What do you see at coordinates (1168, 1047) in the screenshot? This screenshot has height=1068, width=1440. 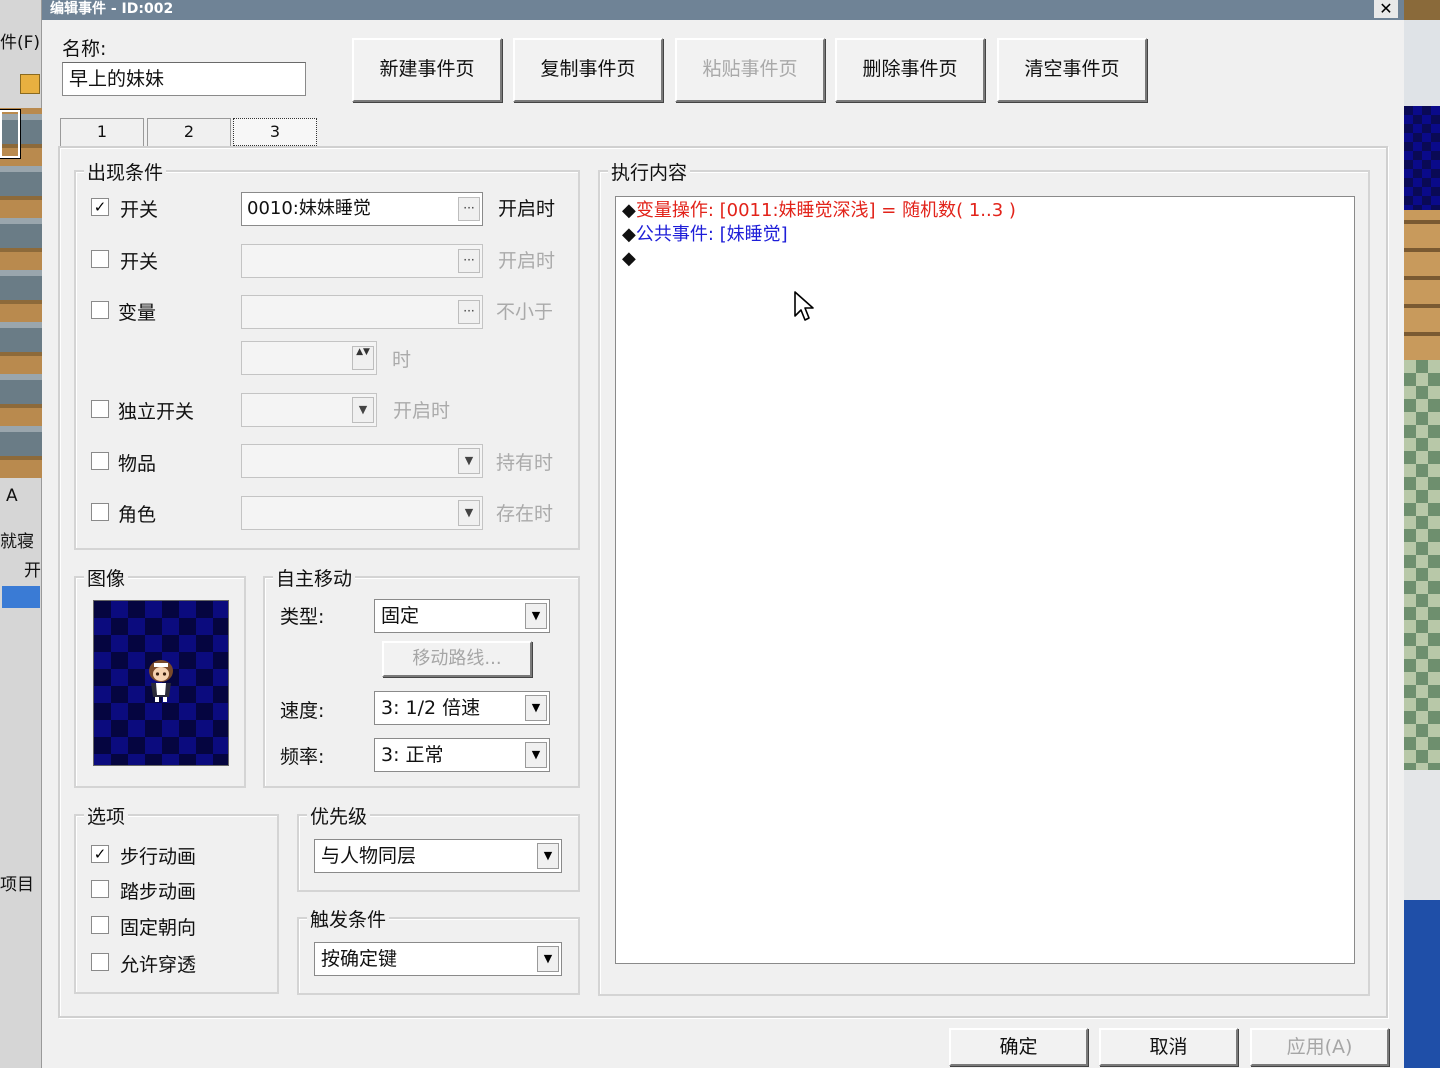 I see `cancel-button: 取消` at bounding box center [1168, 1047].